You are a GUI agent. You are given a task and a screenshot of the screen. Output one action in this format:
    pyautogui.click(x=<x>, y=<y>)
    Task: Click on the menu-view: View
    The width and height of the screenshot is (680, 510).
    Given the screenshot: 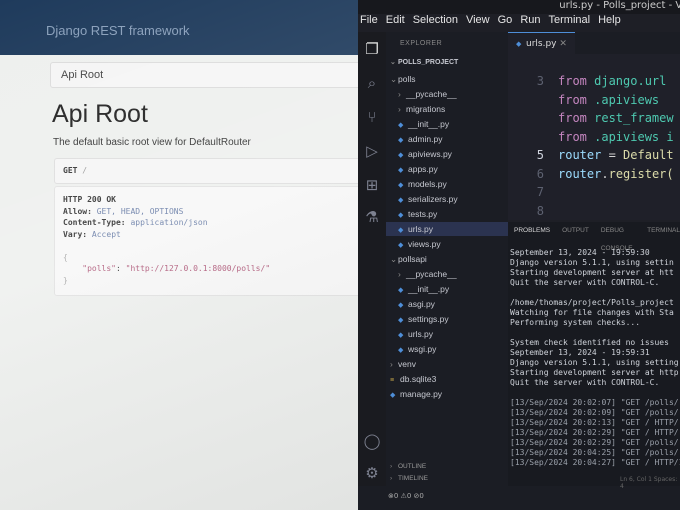 What is the action you would take?
    pyautogui.click(x=478, y=23)
    